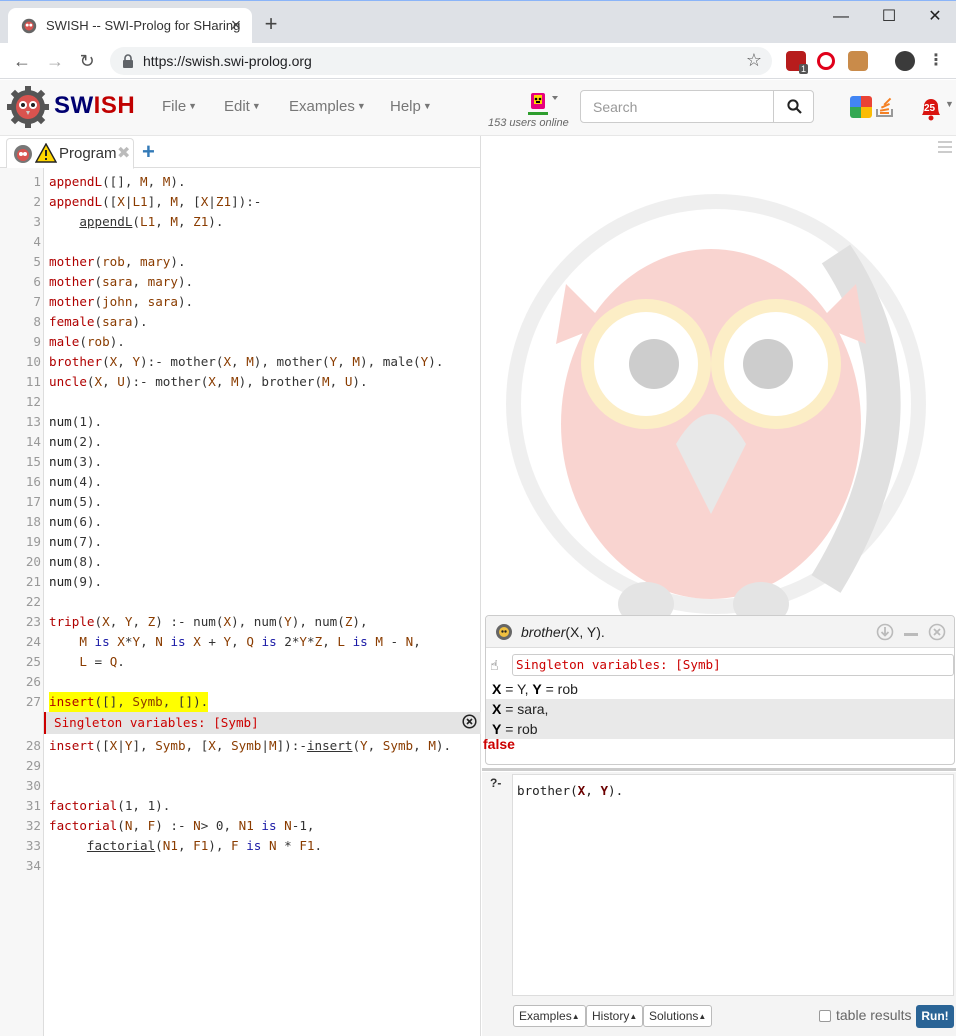  What do you see at coordinates (826, 61) in the screenshot?
I see `opera-extension-icon` at bounding box center [826, 61].